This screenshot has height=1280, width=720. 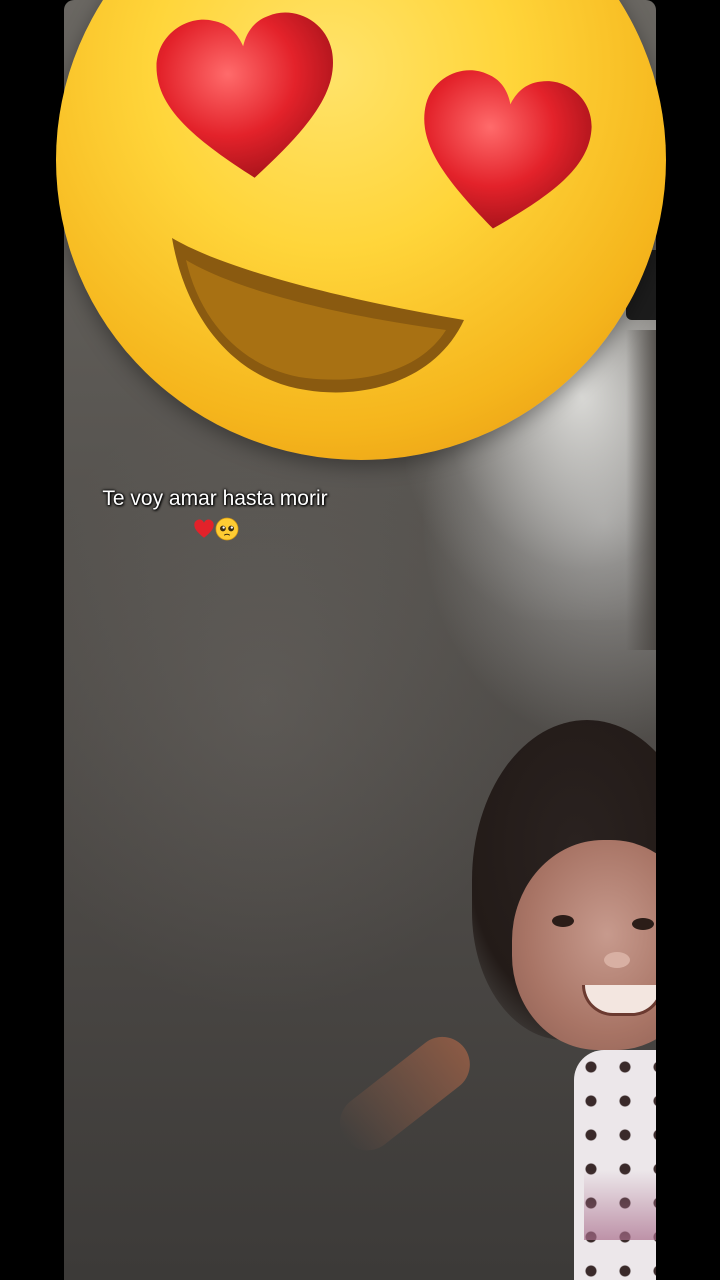 What do you see at coordinates (204, 528) in the screenshot?
I see `red-heart-icon` at bounding box center [204, 528].